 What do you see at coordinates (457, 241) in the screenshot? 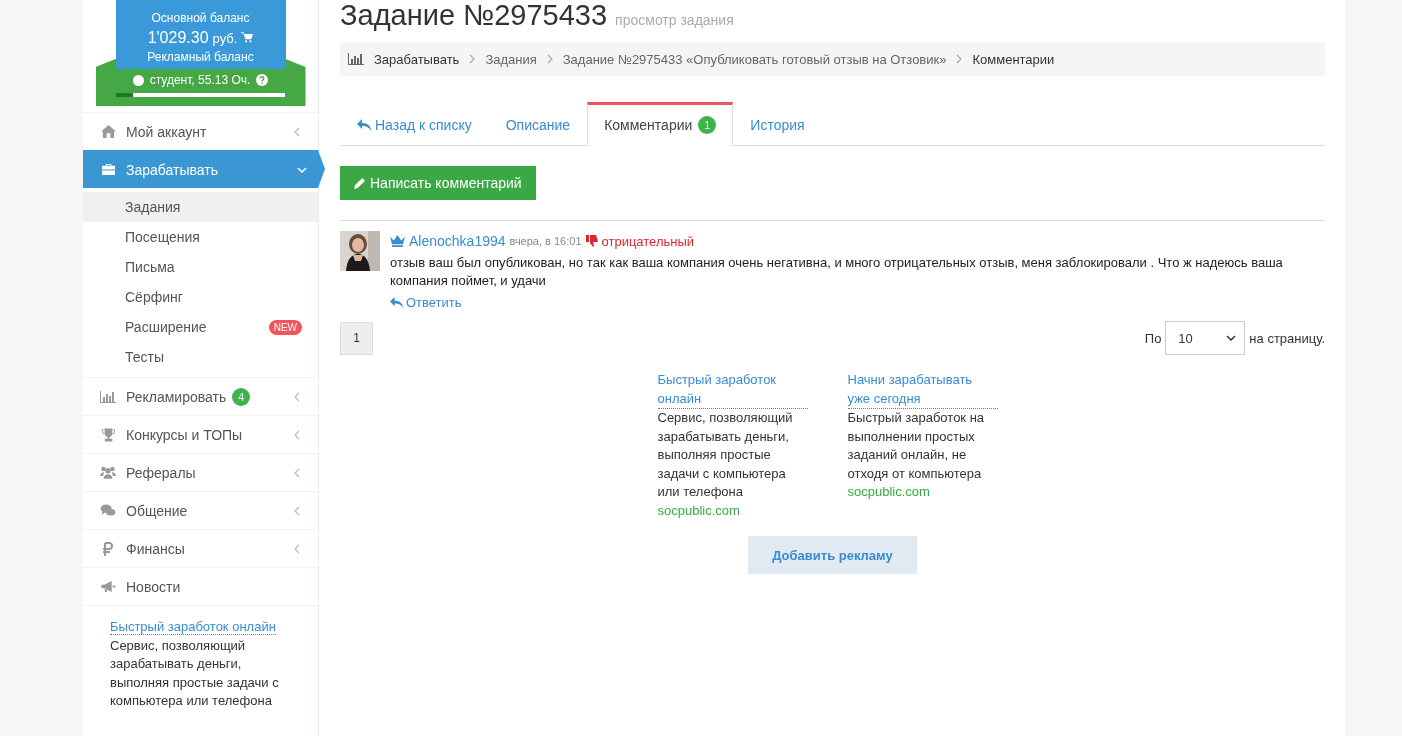
I see `author-link: Alenochka1994` at bounding box center [457, 241].